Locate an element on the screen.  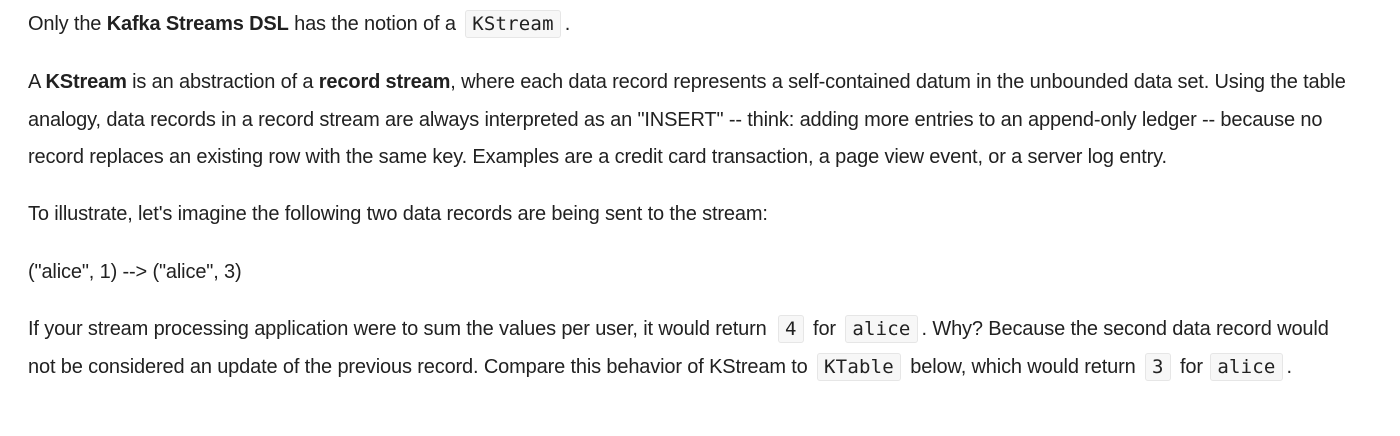
paragraph-records-example: ("alice", 1) --> ("alice", 3) is located at coordinates (694, 273).